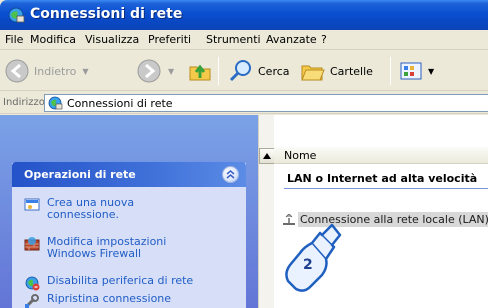  What do you see at coordinates (14, 39) in the screenshot?
I see `menu-file: File` at bounding box center [14, 39].